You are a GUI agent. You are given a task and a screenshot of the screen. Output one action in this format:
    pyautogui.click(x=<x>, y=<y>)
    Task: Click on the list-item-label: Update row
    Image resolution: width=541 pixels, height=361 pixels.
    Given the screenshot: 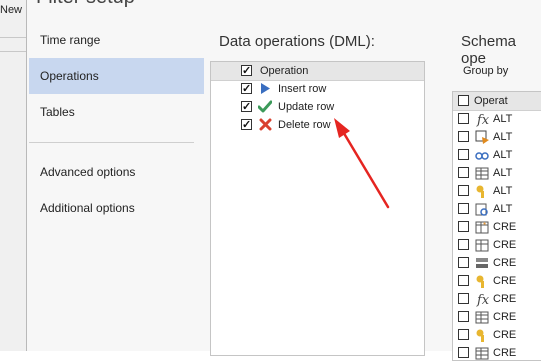 What is the action you would take?
    pyautogui.click(x=306, y=107)
    